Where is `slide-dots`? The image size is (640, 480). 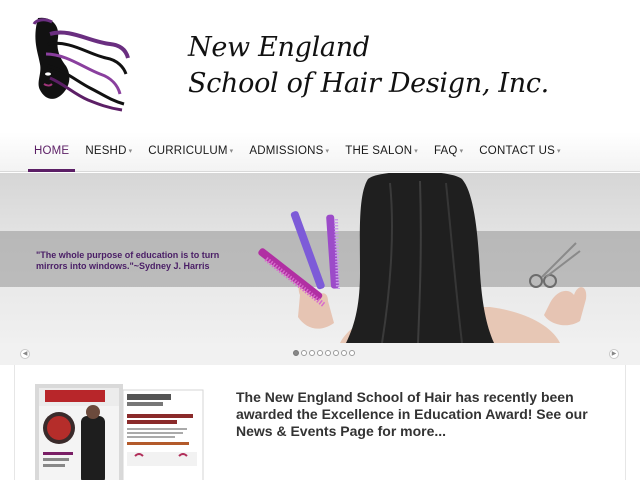 slide-dots is located at coordinates (324, 353).